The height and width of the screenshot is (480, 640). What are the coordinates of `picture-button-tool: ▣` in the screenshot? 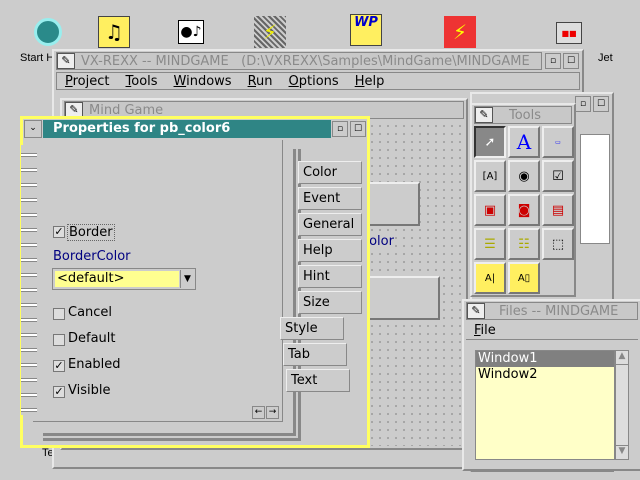 It's located at (490, 210).